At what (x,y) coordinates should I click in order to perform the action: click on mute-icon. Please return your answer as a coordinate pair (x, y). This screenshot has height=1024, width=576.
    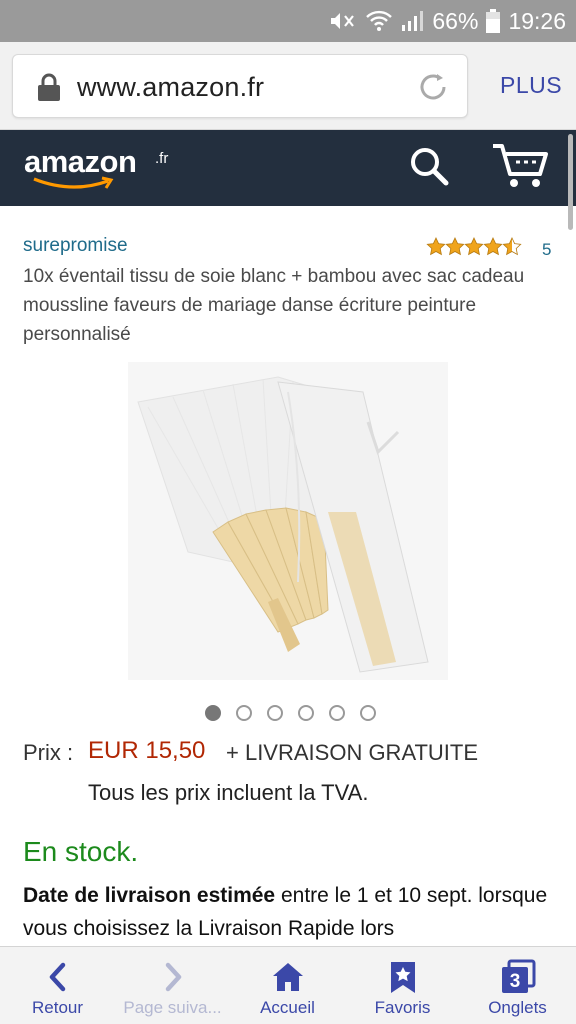
    Looking at the image, I should click on (343, 21).